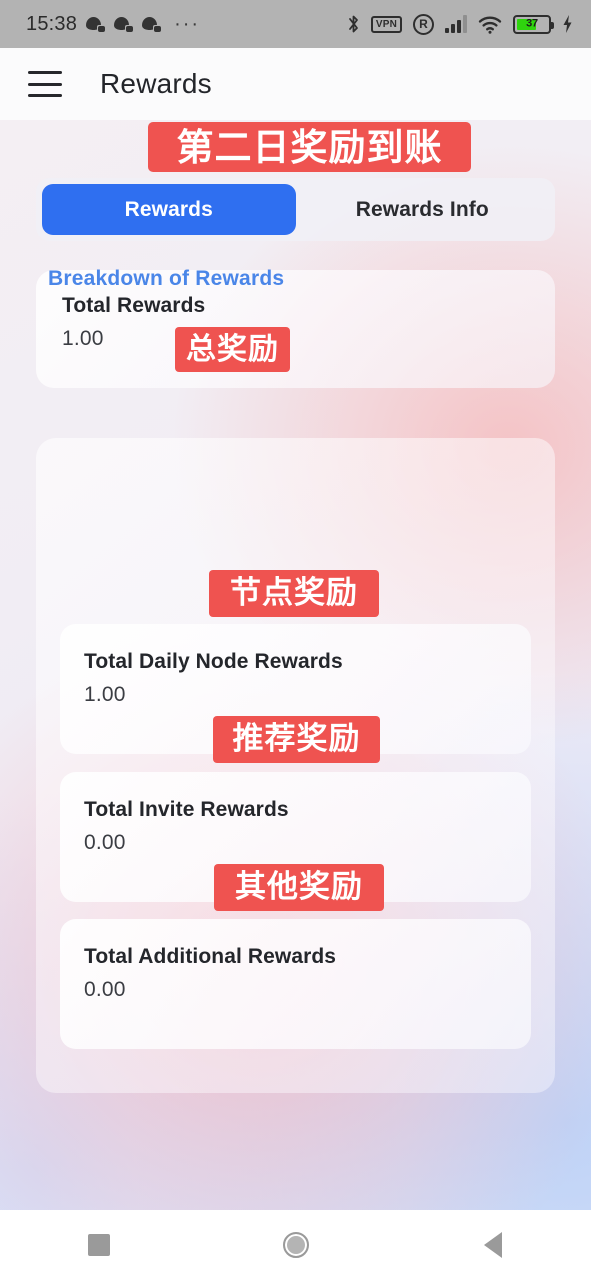 This screenshot has height=1280, width=591. What do you see at coordinates (309, 147) in the screenshot?
I see `annotation-banner: 第二日奖励到账` at bounding box center [309, 147].